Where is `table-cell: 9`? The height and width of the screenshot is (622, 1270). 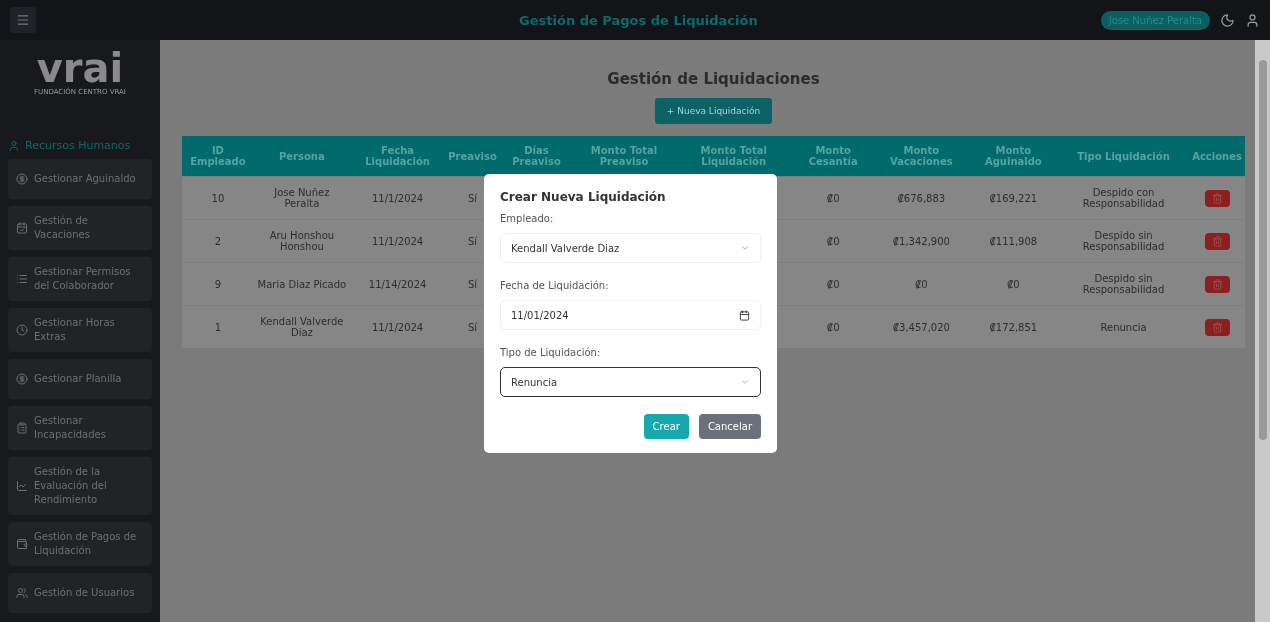 table-cell: 9 is located at coordinates (218, 284).